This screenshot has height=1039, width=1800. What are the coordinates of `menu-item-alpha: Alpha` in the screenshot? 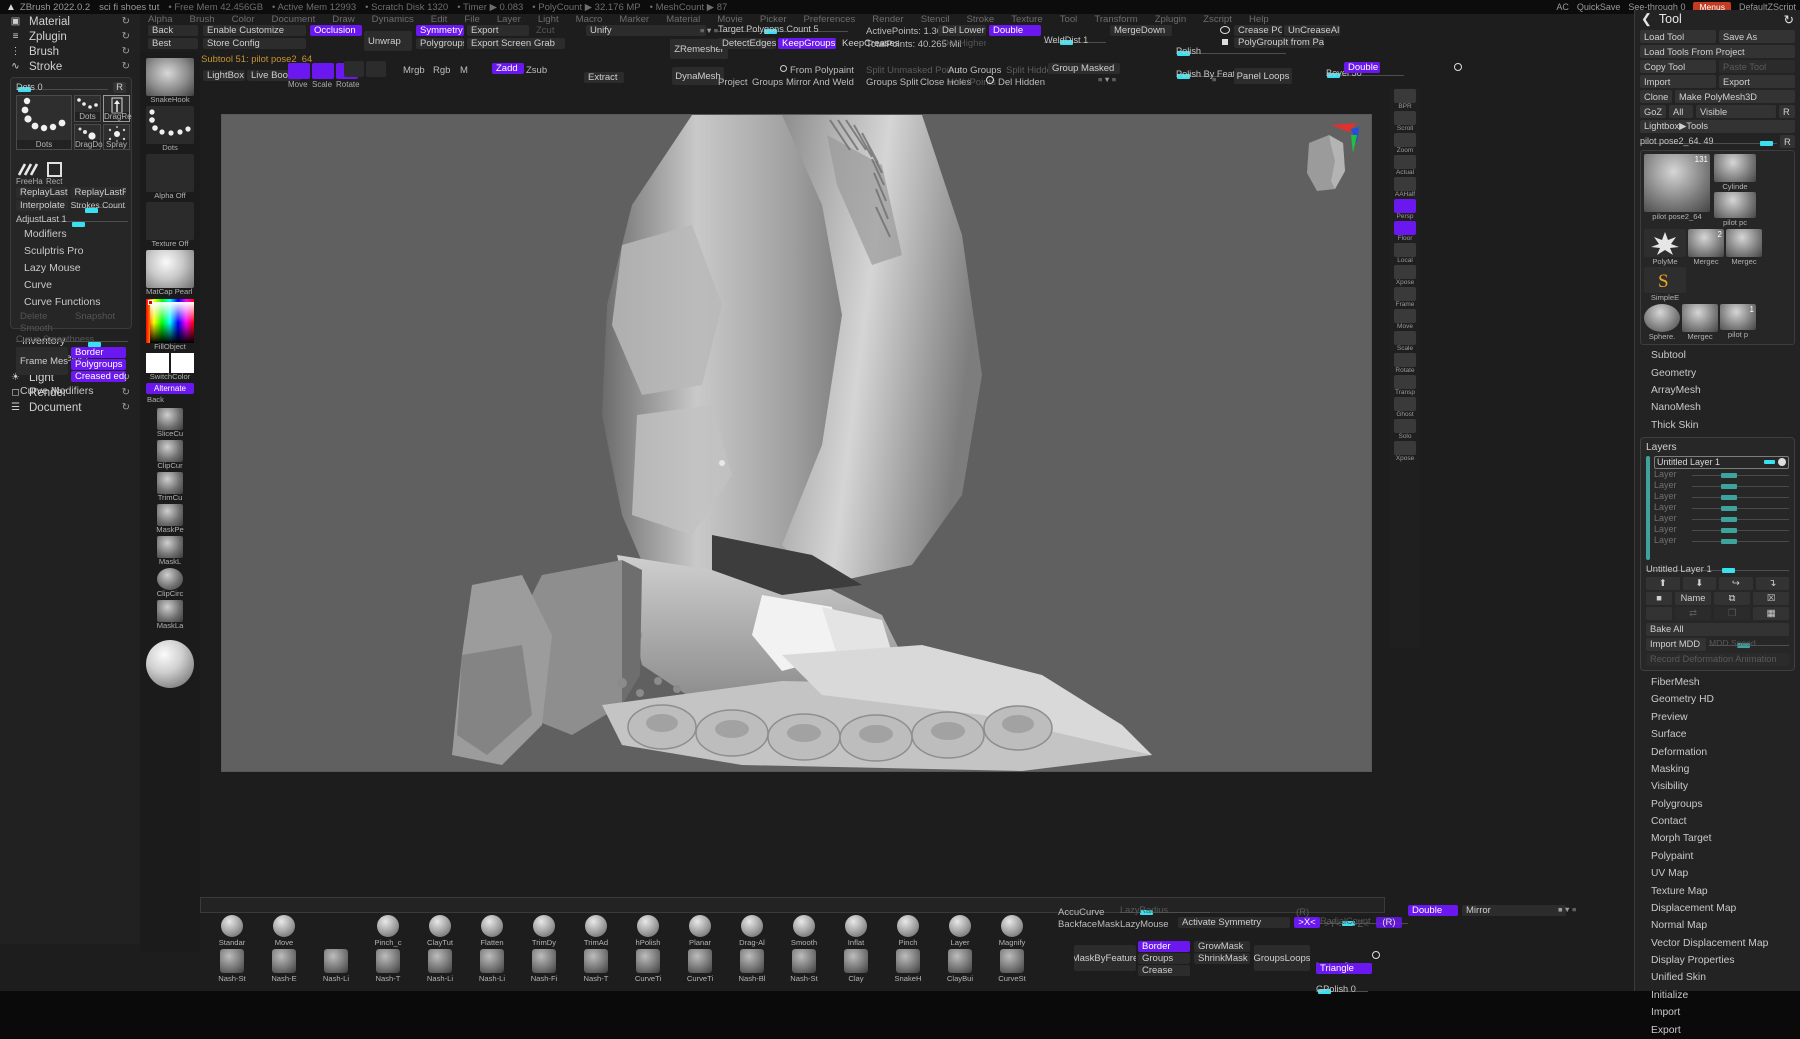 It's located at (160, 19).